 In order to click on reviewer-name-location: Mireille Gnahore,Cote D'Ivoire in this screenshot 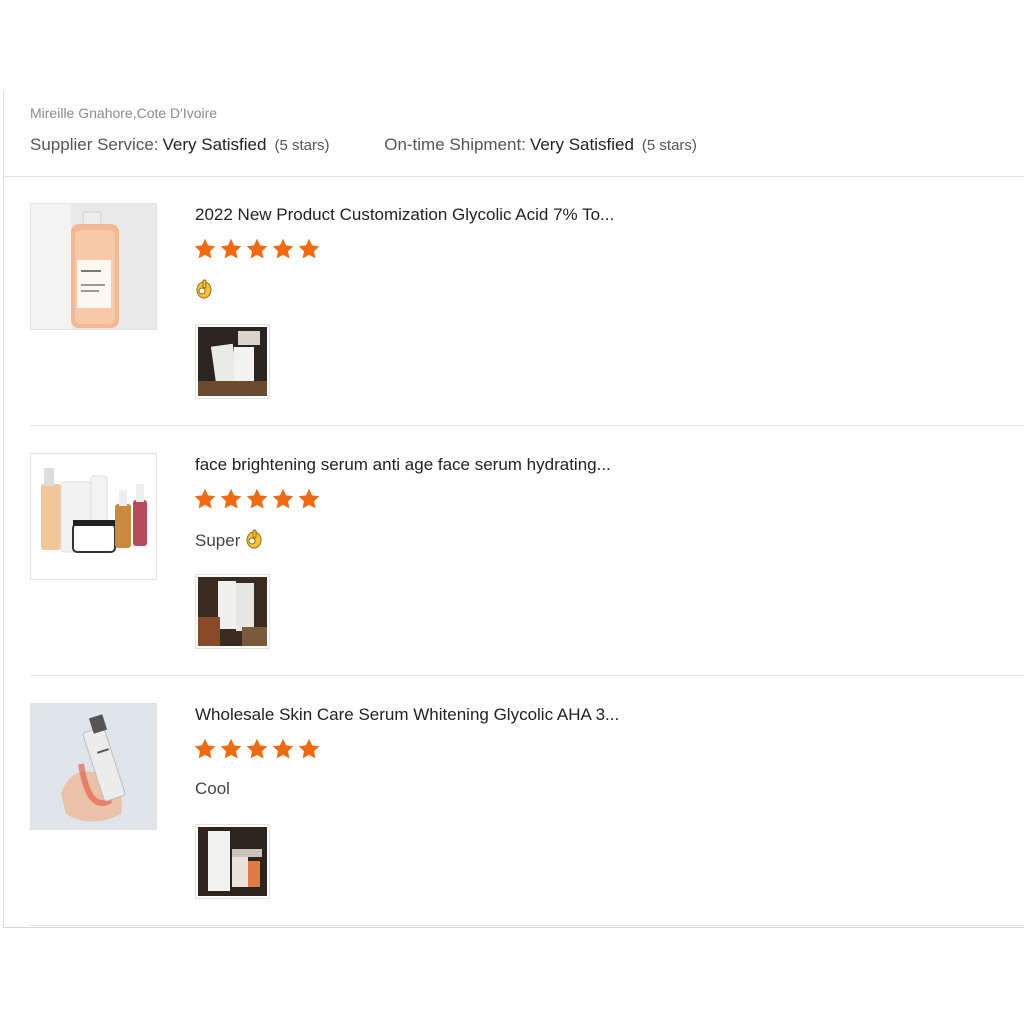, I will do `click(124, 113)`.